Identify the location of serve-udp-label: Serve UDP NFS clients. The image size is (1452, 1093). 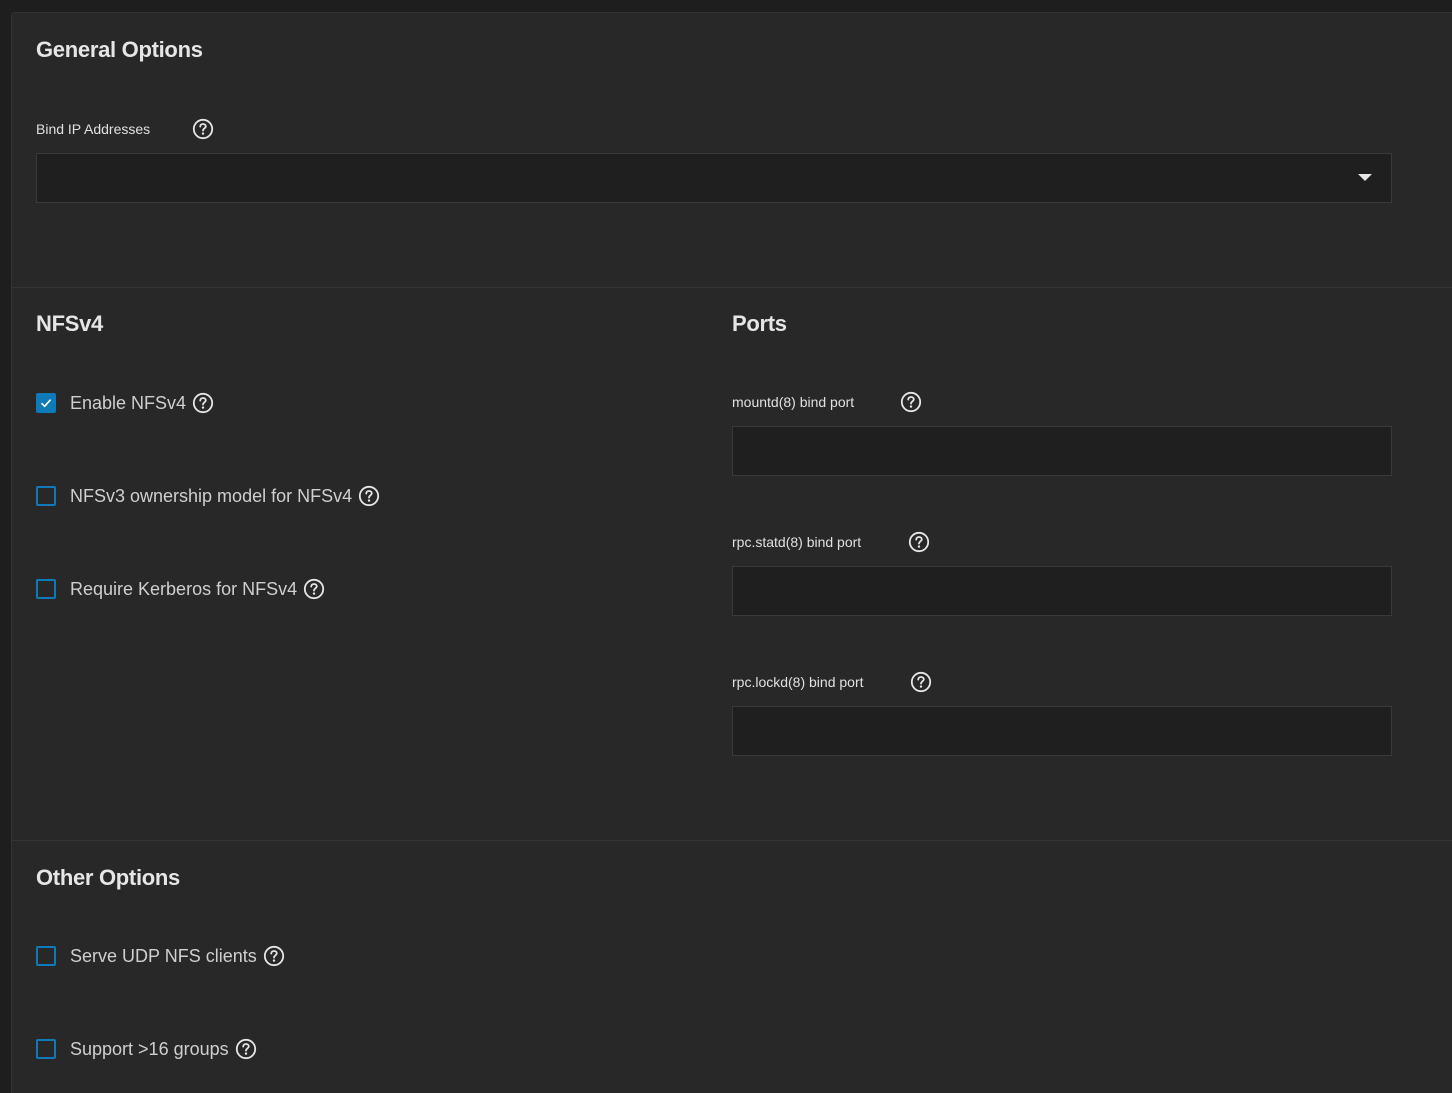
(163, 956).